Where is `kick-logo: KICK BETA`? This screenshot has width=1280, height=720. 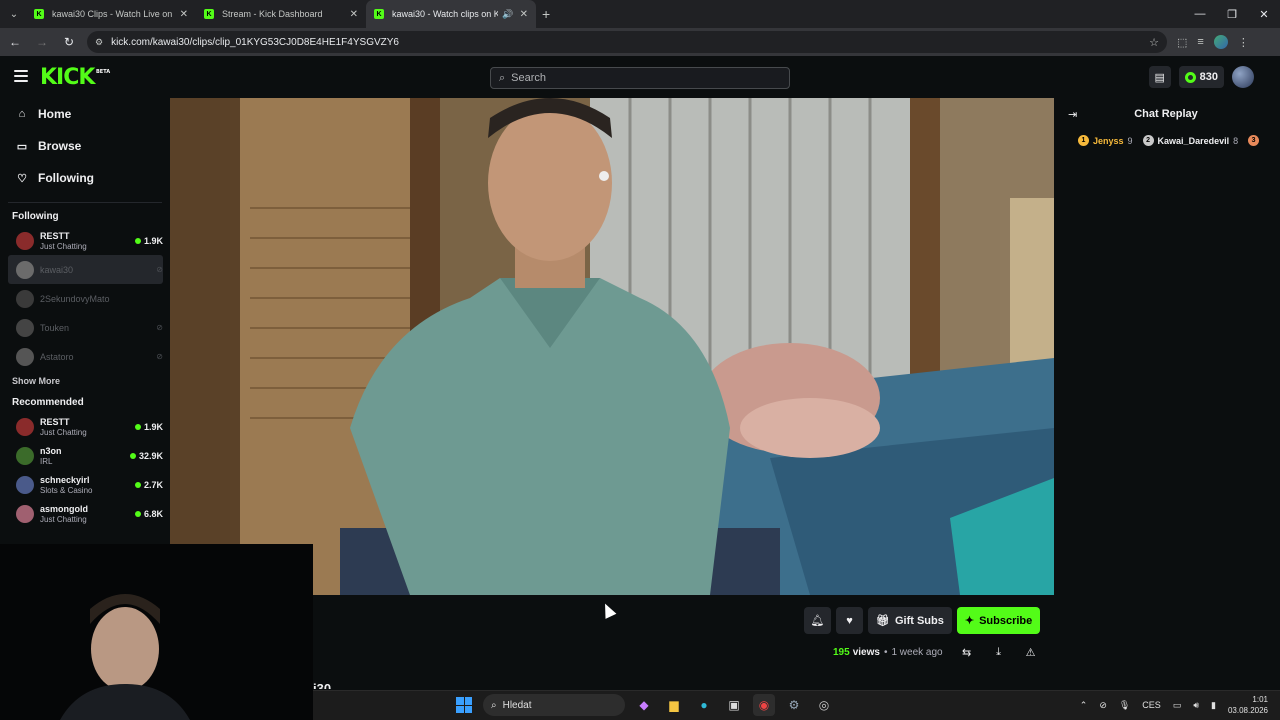
kick-logo: KICK BETA is located at coordinates (75, 77).